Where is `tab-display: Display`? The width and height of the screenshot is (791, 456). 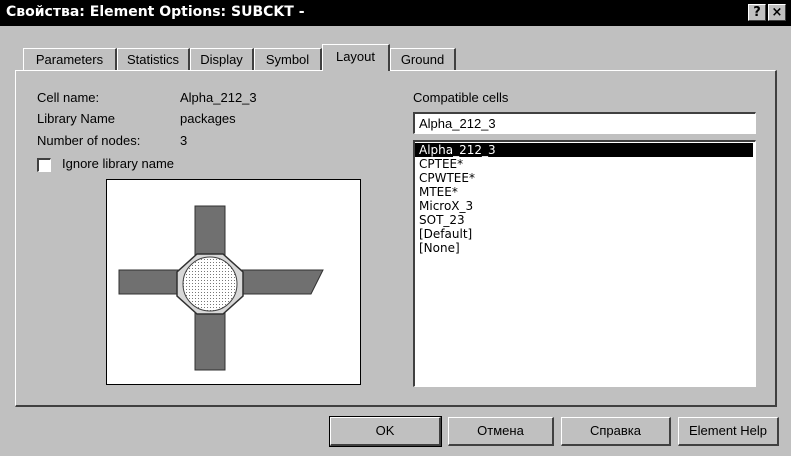 tab-display: Display is located at coordinates (222, 59).